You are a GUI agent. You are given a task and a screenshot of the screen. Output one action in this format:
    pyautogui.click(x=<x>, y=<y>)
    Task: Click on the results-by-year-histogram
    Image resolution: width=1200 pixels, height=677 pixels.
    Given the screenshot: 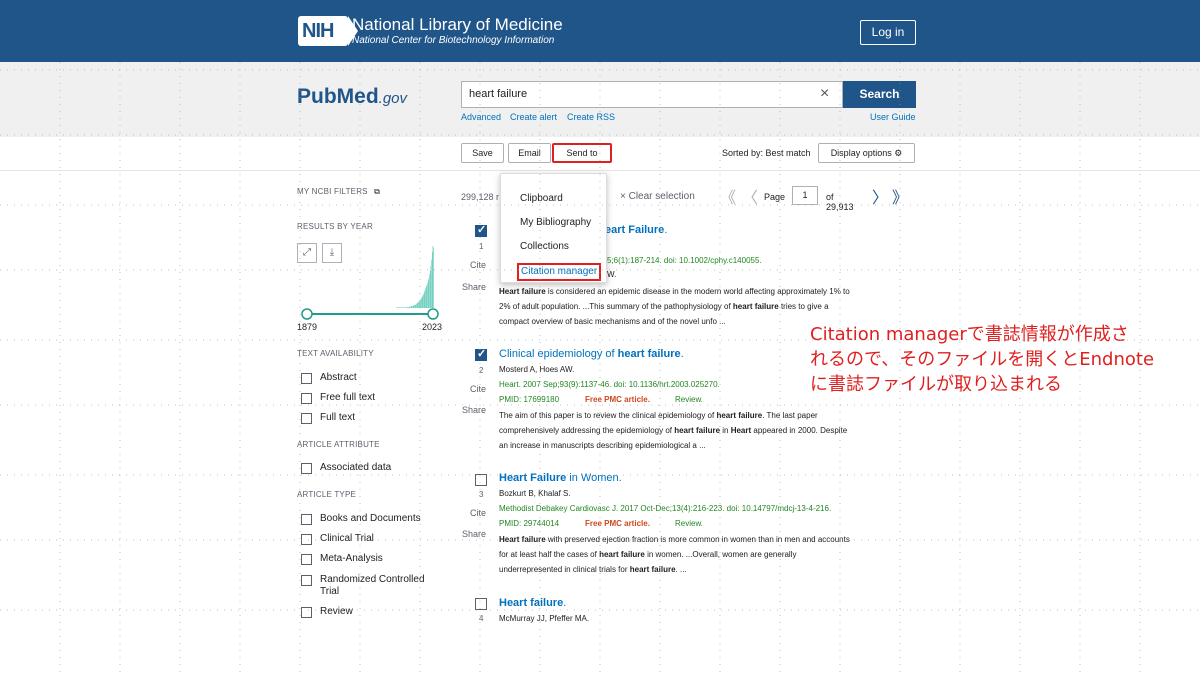 What is the action you would take?
    pyautogui.click(x=370, y=280)
    